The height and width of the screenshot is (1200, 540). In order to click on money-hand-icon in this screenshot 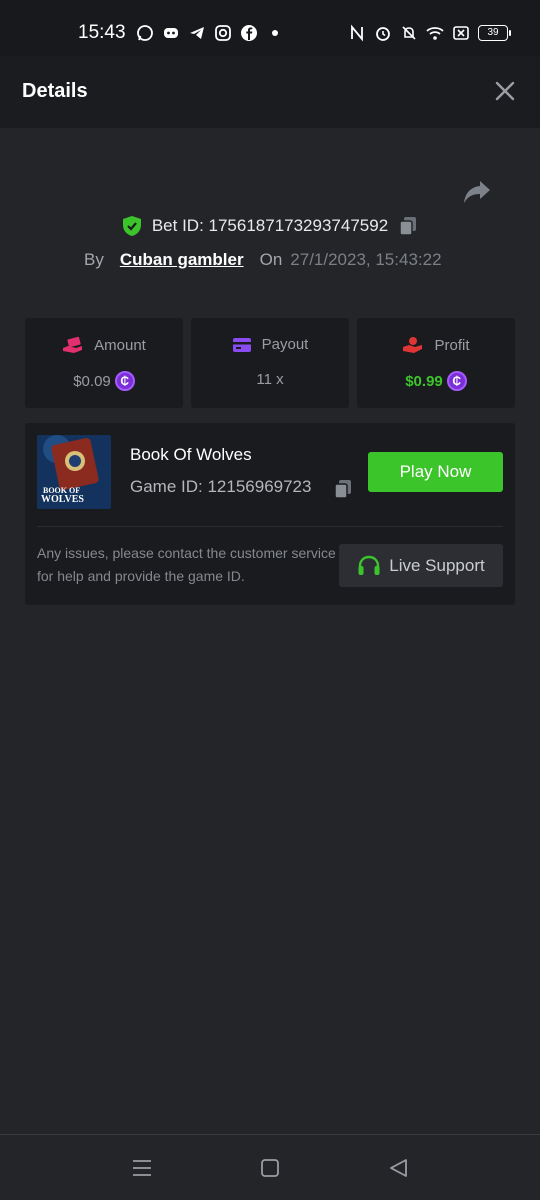, I will do `click(73, 344)`.